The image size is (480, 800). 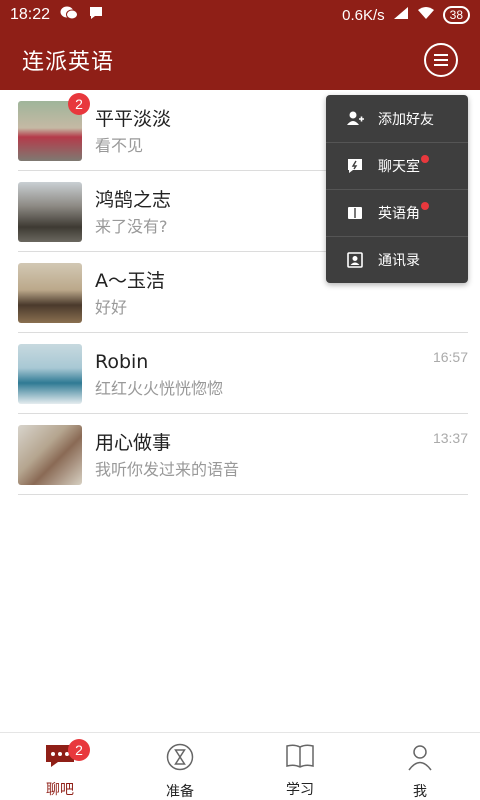 What do you see at coordinates (96, 15) in the screenshot?
I see `chat-bubble-icon` at bounding box center [96, 15].